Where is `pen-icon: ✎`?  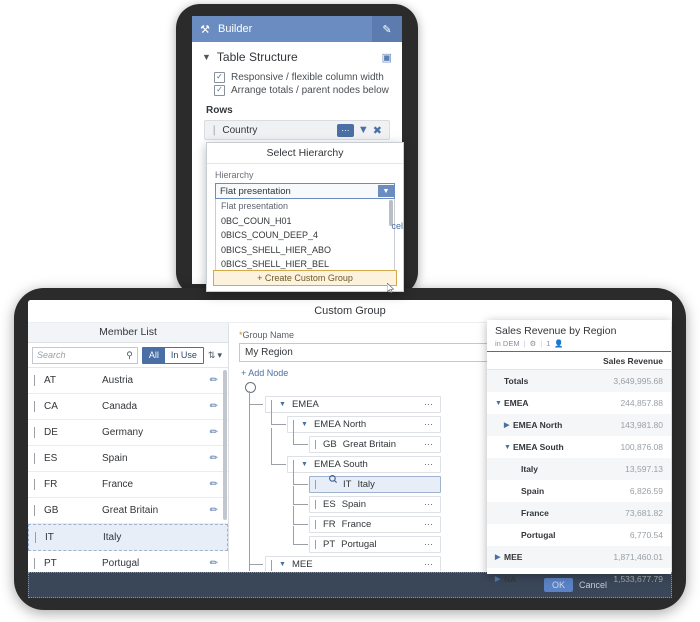
pen-icon: ✎ is located at coordinates (387, 29).